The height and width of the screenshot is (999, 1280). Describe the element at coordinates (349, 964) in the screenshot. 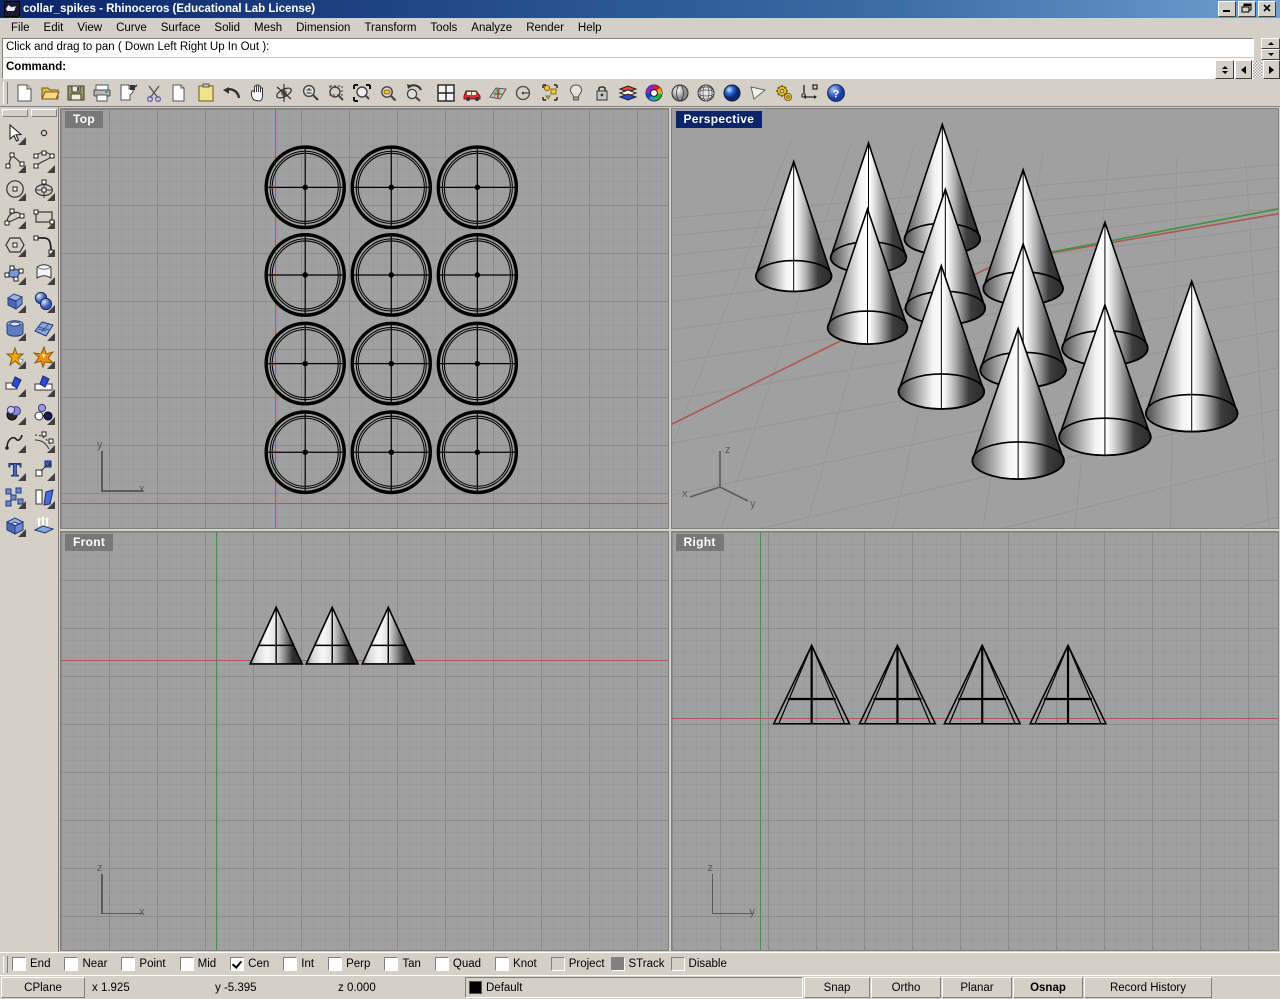

I see `osnap-perp: Perp` at that location.